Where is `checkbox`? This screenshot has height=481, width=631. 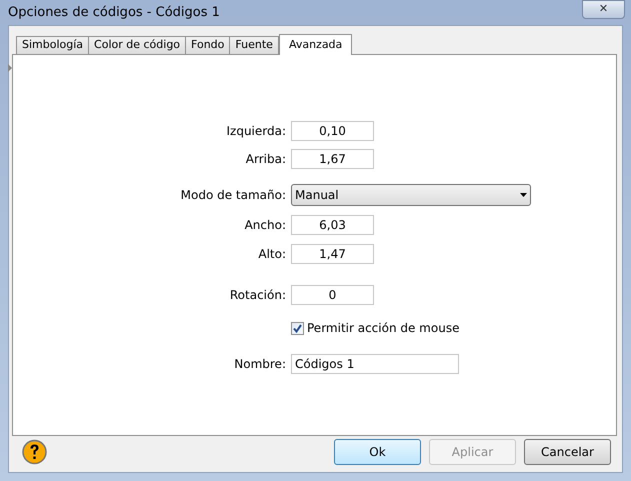 checkbox is located at coordinates (297, 328).